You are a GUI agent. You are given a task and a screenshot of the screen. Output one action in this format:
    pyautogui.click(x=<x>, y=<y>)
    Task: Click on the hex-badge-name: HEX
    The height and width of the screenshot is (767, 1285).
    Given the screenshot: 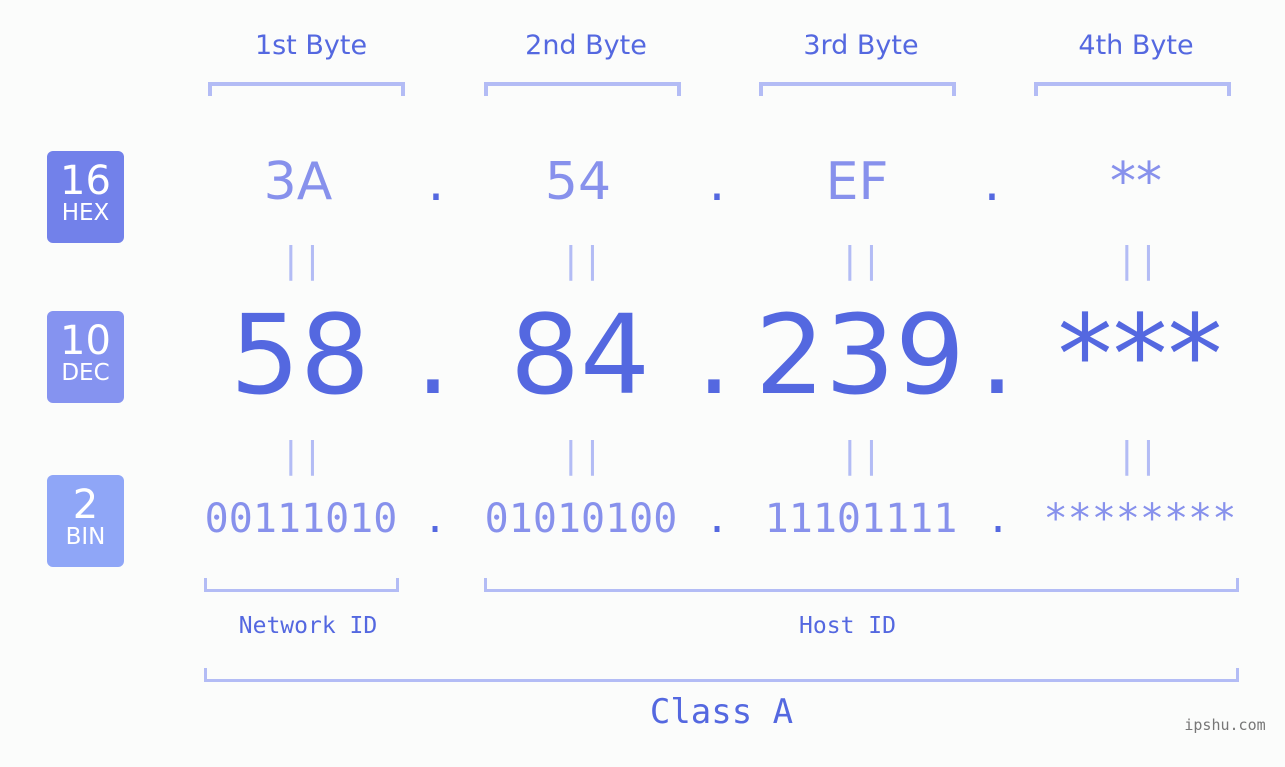 What is the action you would take?
    pyautogui.click(x=85, y=213)
    